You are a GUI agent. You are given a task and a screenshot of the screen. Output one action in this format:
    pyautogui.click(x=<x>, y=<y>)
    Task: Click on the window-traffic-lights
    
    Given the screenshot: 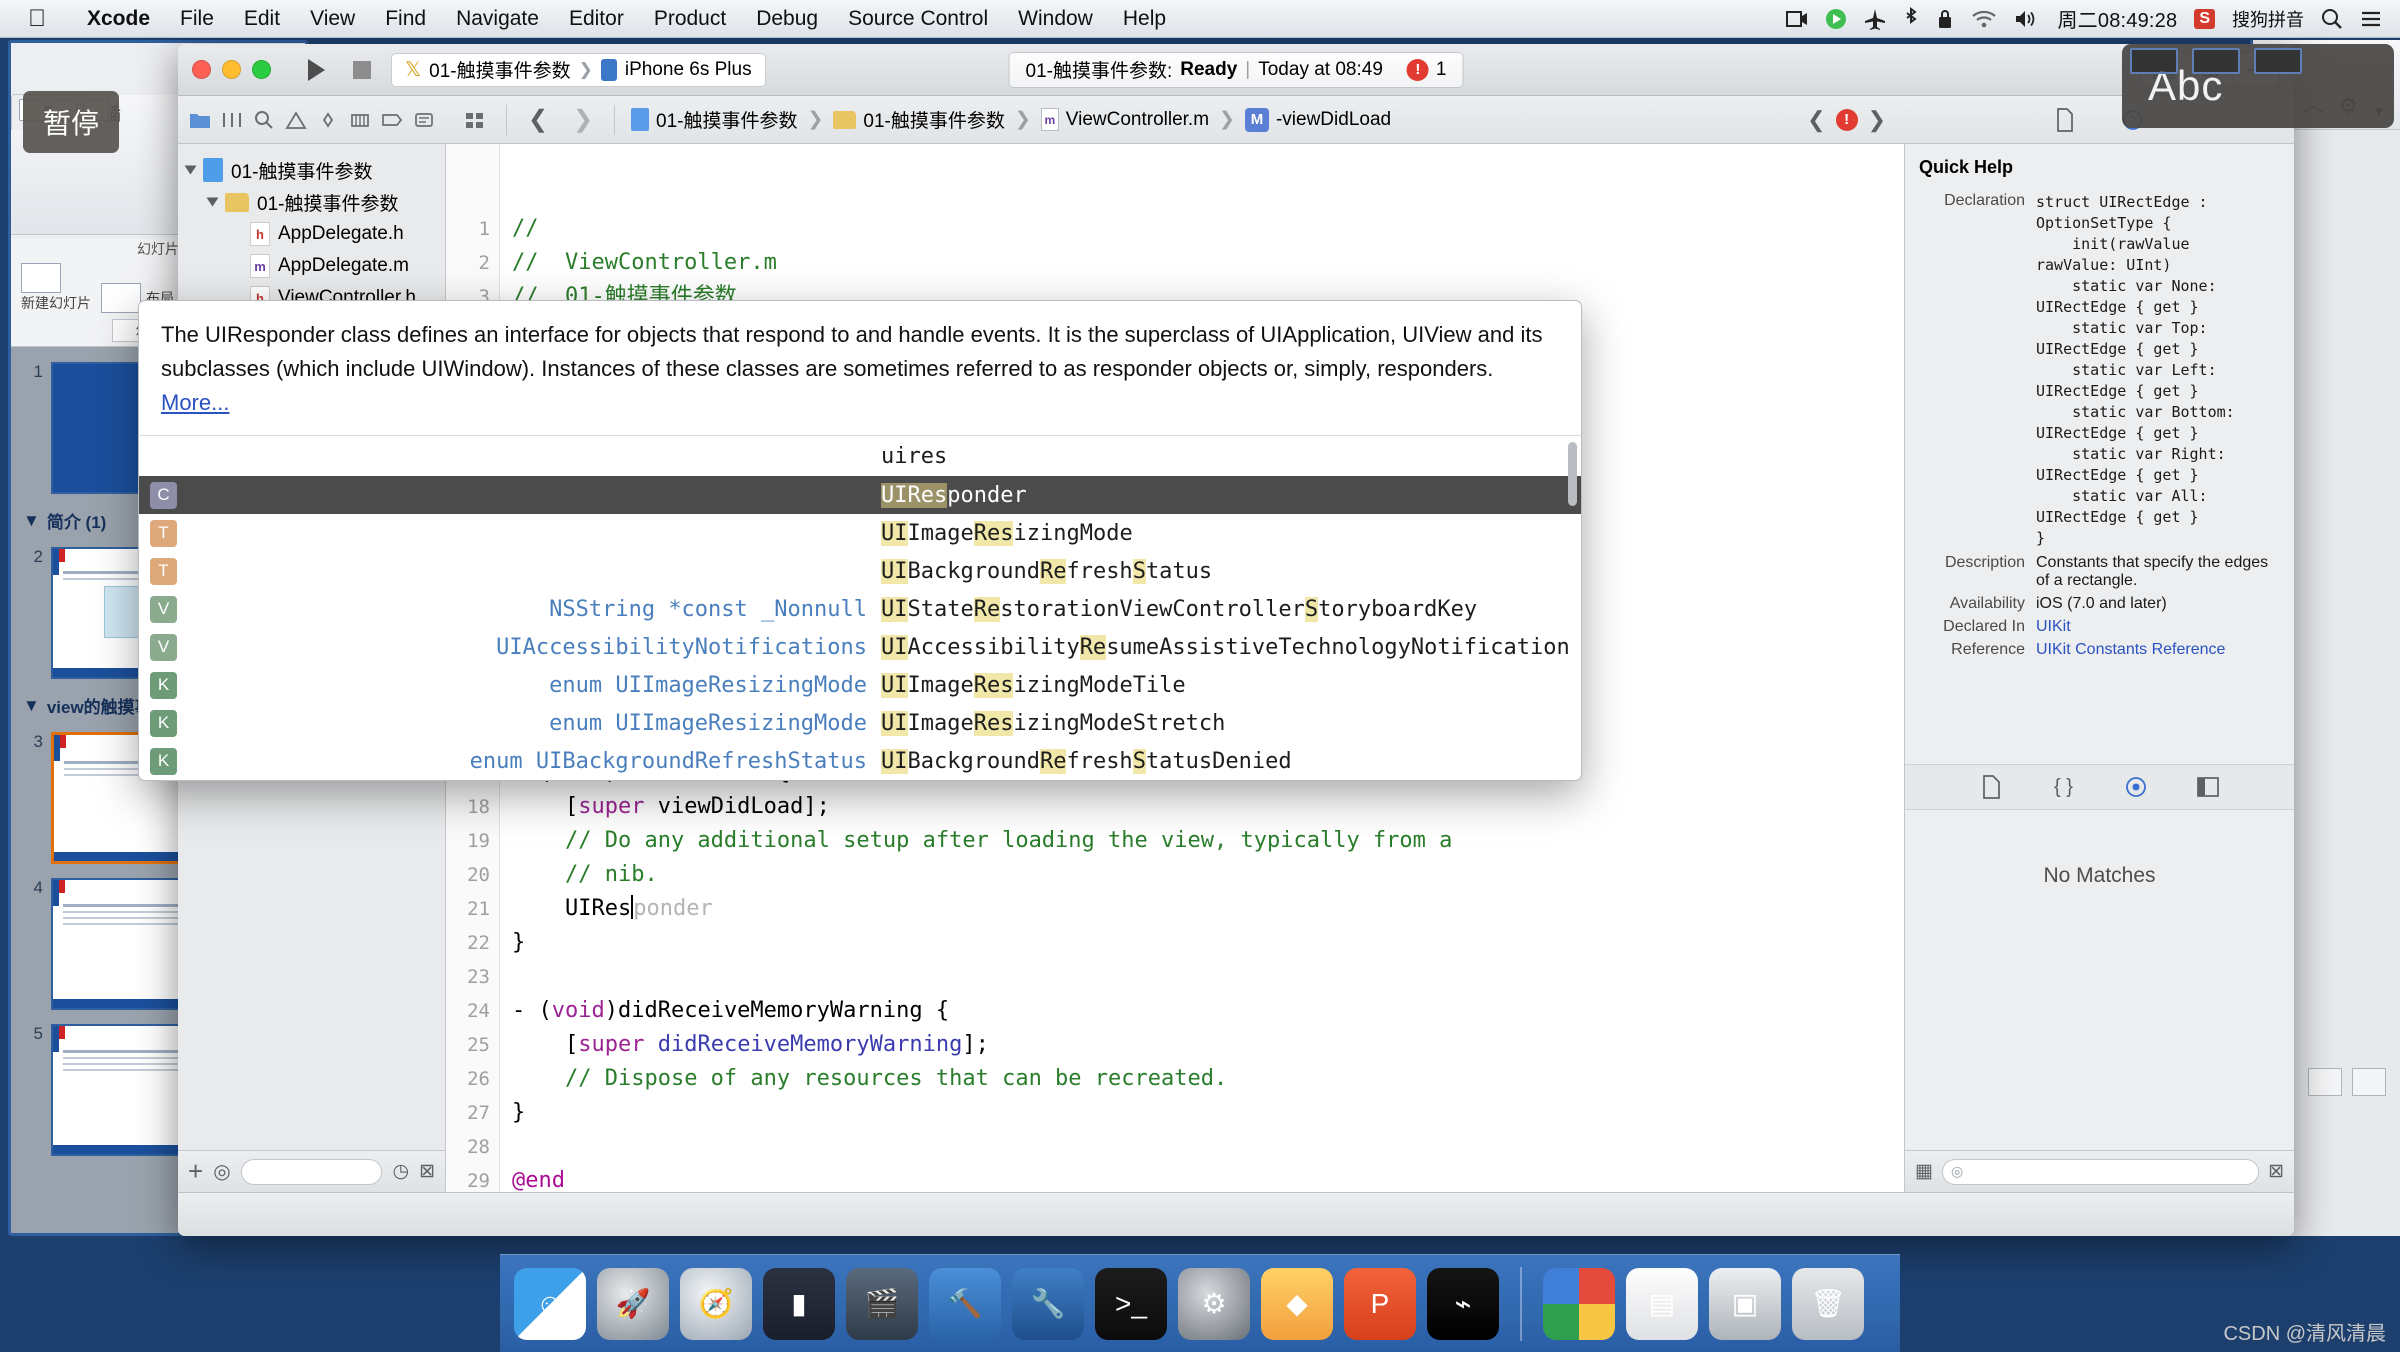 What is the action you would take?
    pyautogui.click(x=231, y=69)
    